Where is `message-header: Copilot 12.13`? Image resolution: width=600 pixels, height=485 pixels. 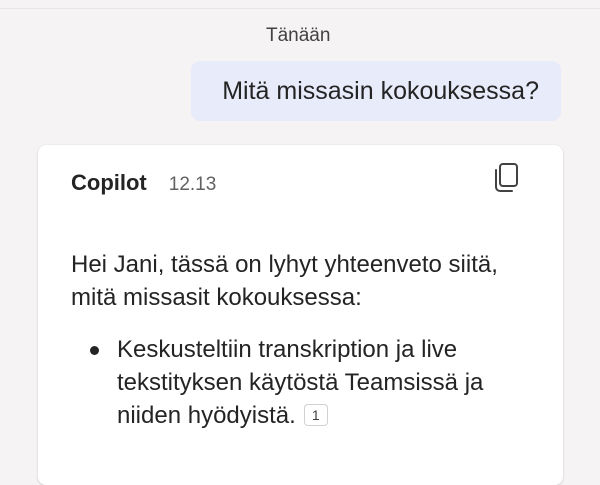 message-header: Copilot 12.13 is located at coordinates (143, 183).